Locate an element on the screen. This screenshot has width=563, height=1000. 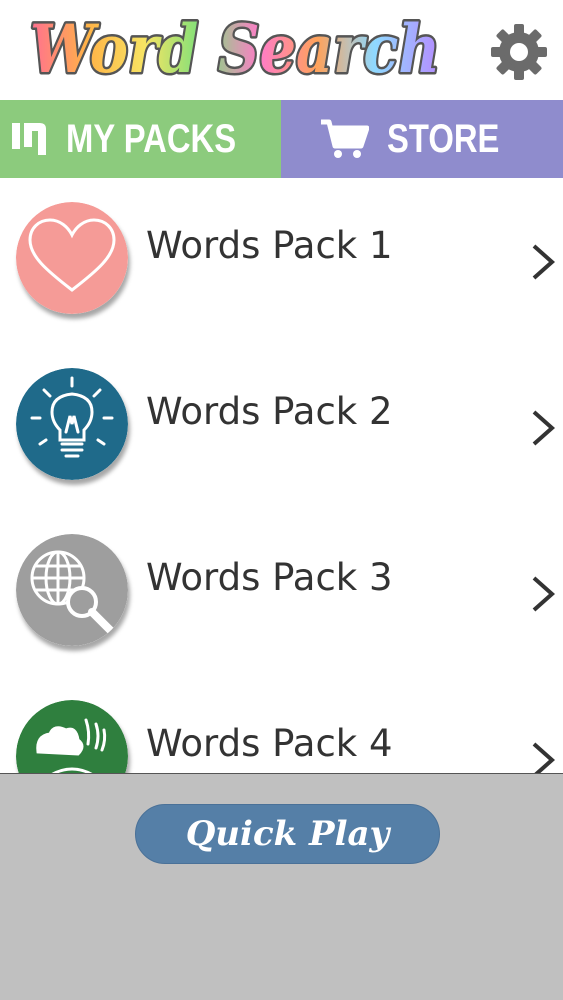
tab-my-packs-label: MY PACKS is located at coordinates (150, 138).